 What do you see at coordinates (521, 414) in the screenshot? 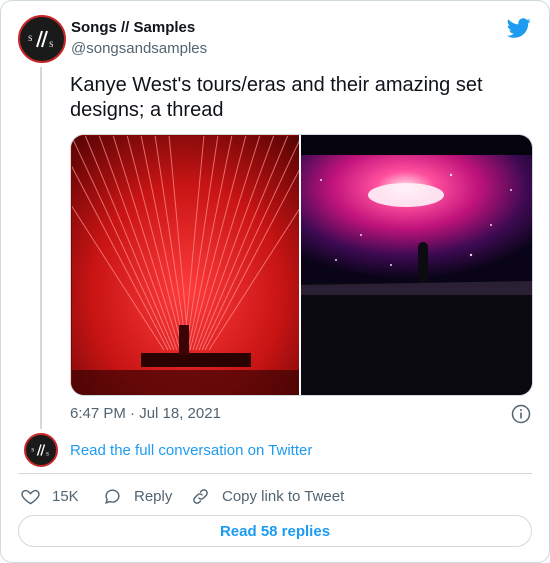
I see `info-icon` at bounding box center [521, 414].